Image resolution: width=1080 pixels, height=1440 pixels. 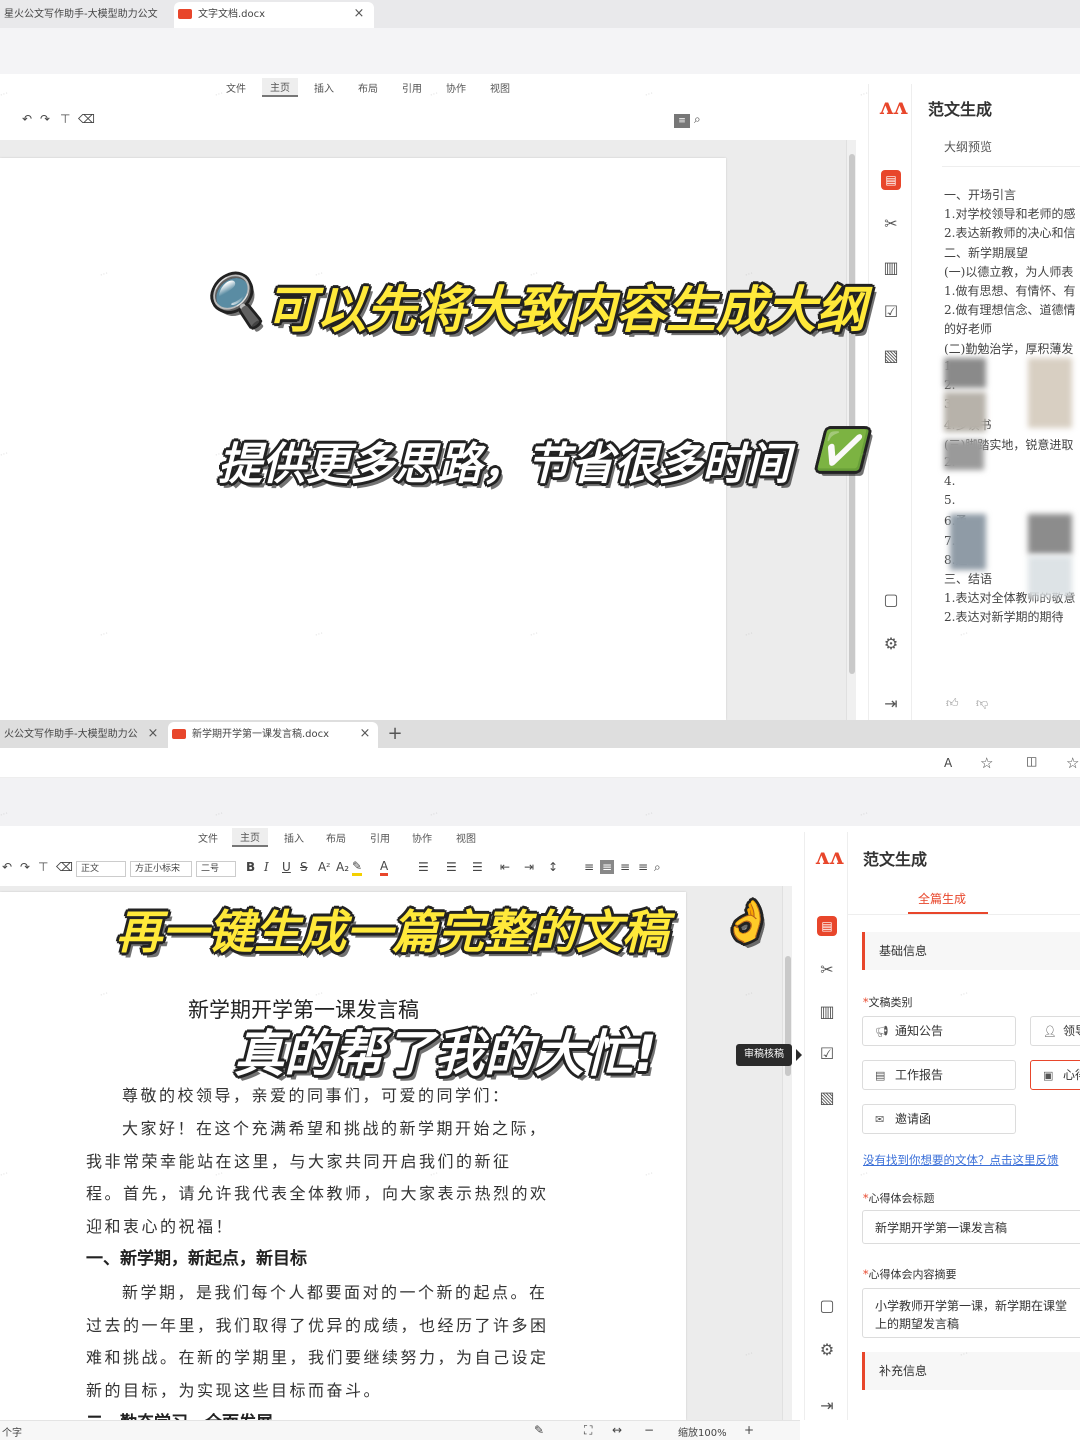 I want to click on basic-info-section: 基础信息, so click(x=971, y=951).